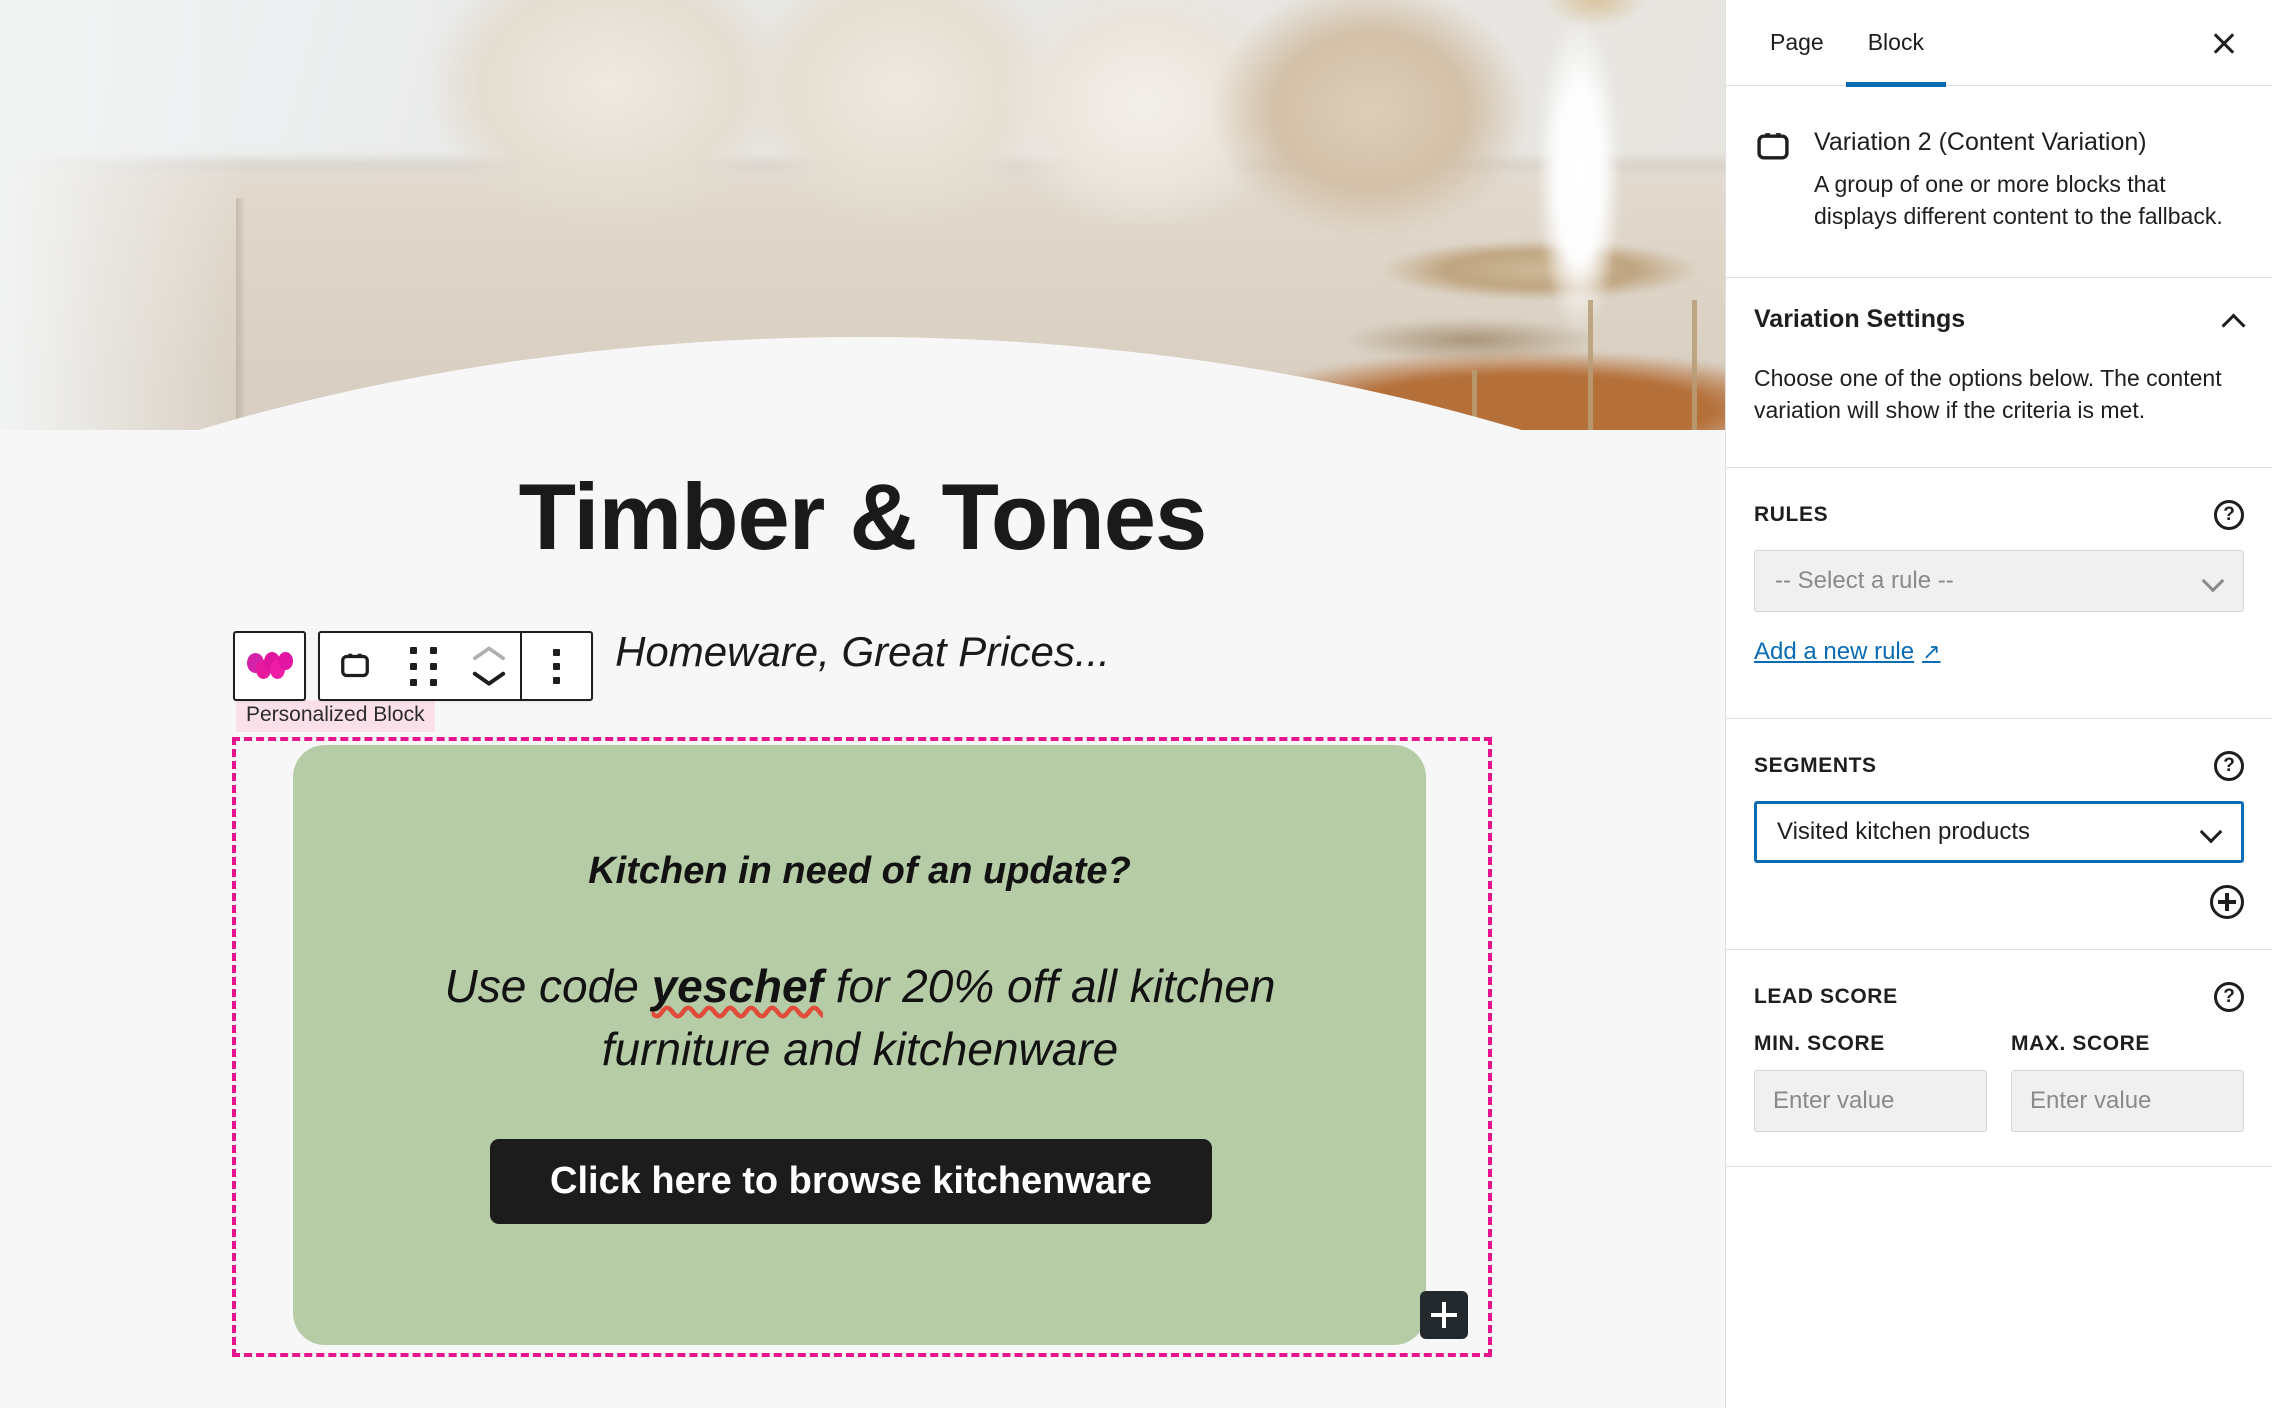 This screenshot has height=1408, width=2272. What do you see at coordinates (1797, 43) in the screenshot?
I see `tab-page: Page` at bounding box center [1797, 43].